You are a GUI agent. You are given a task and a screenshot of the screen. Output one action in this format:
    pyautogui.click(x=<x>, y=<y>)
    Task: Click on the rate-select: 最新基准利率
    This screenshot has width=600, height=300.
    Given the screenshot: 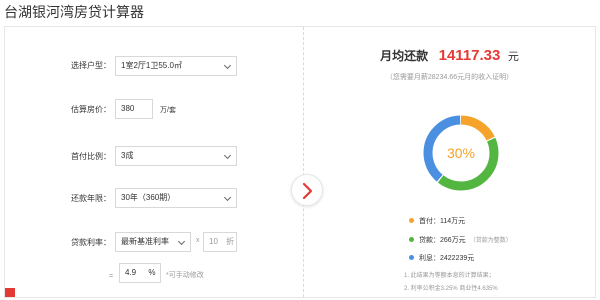 What is the action you would take?
    pyautogui.click(x=153, y=242)
    